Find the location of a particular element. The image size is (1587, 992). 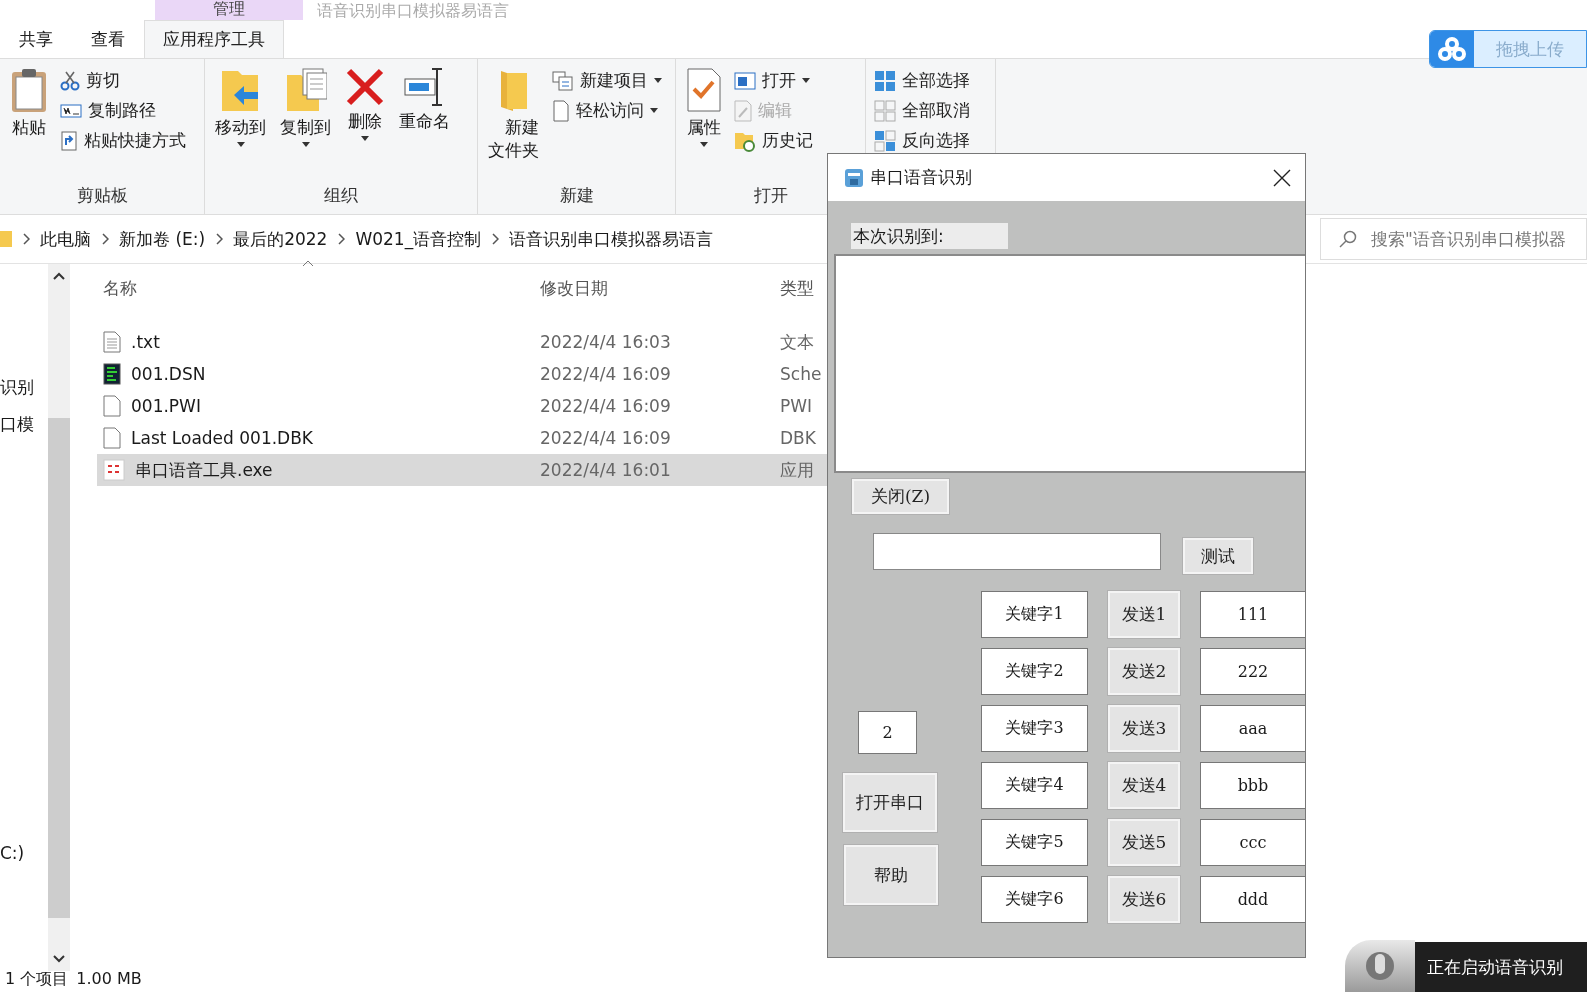

select-none-icon is located at coordinates (885, 110).